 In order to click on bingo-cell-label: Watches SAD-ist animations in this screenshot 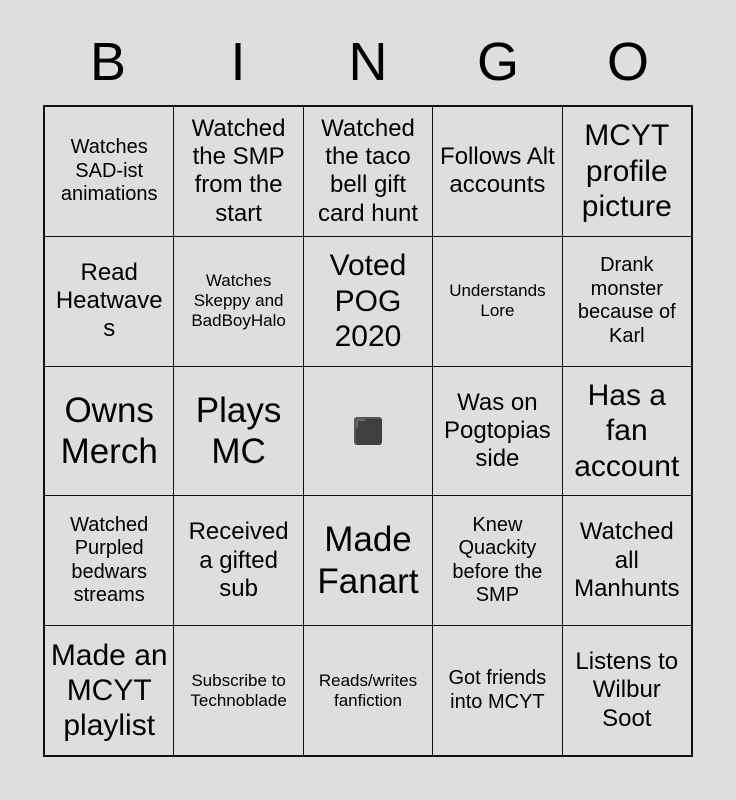, I will do `click(109, 171)`.